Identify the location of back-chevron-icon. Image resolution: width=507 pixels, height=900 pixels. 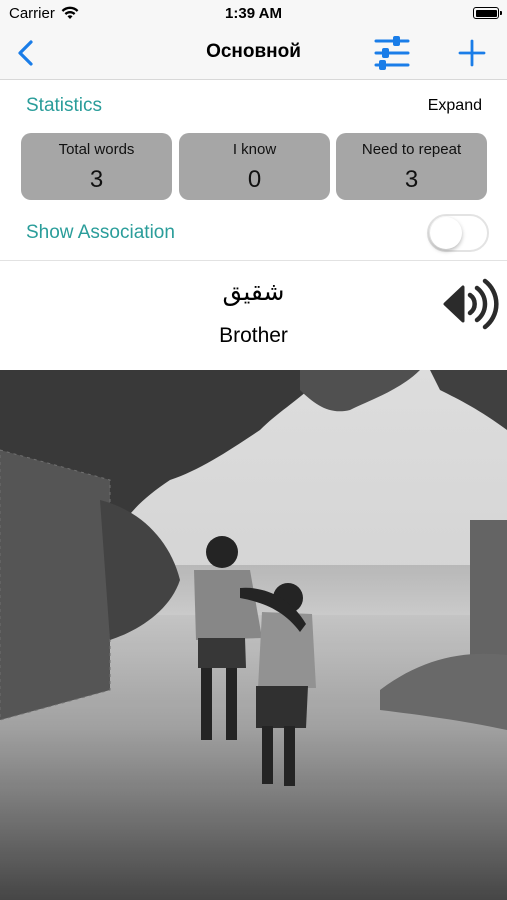
(27, 53).